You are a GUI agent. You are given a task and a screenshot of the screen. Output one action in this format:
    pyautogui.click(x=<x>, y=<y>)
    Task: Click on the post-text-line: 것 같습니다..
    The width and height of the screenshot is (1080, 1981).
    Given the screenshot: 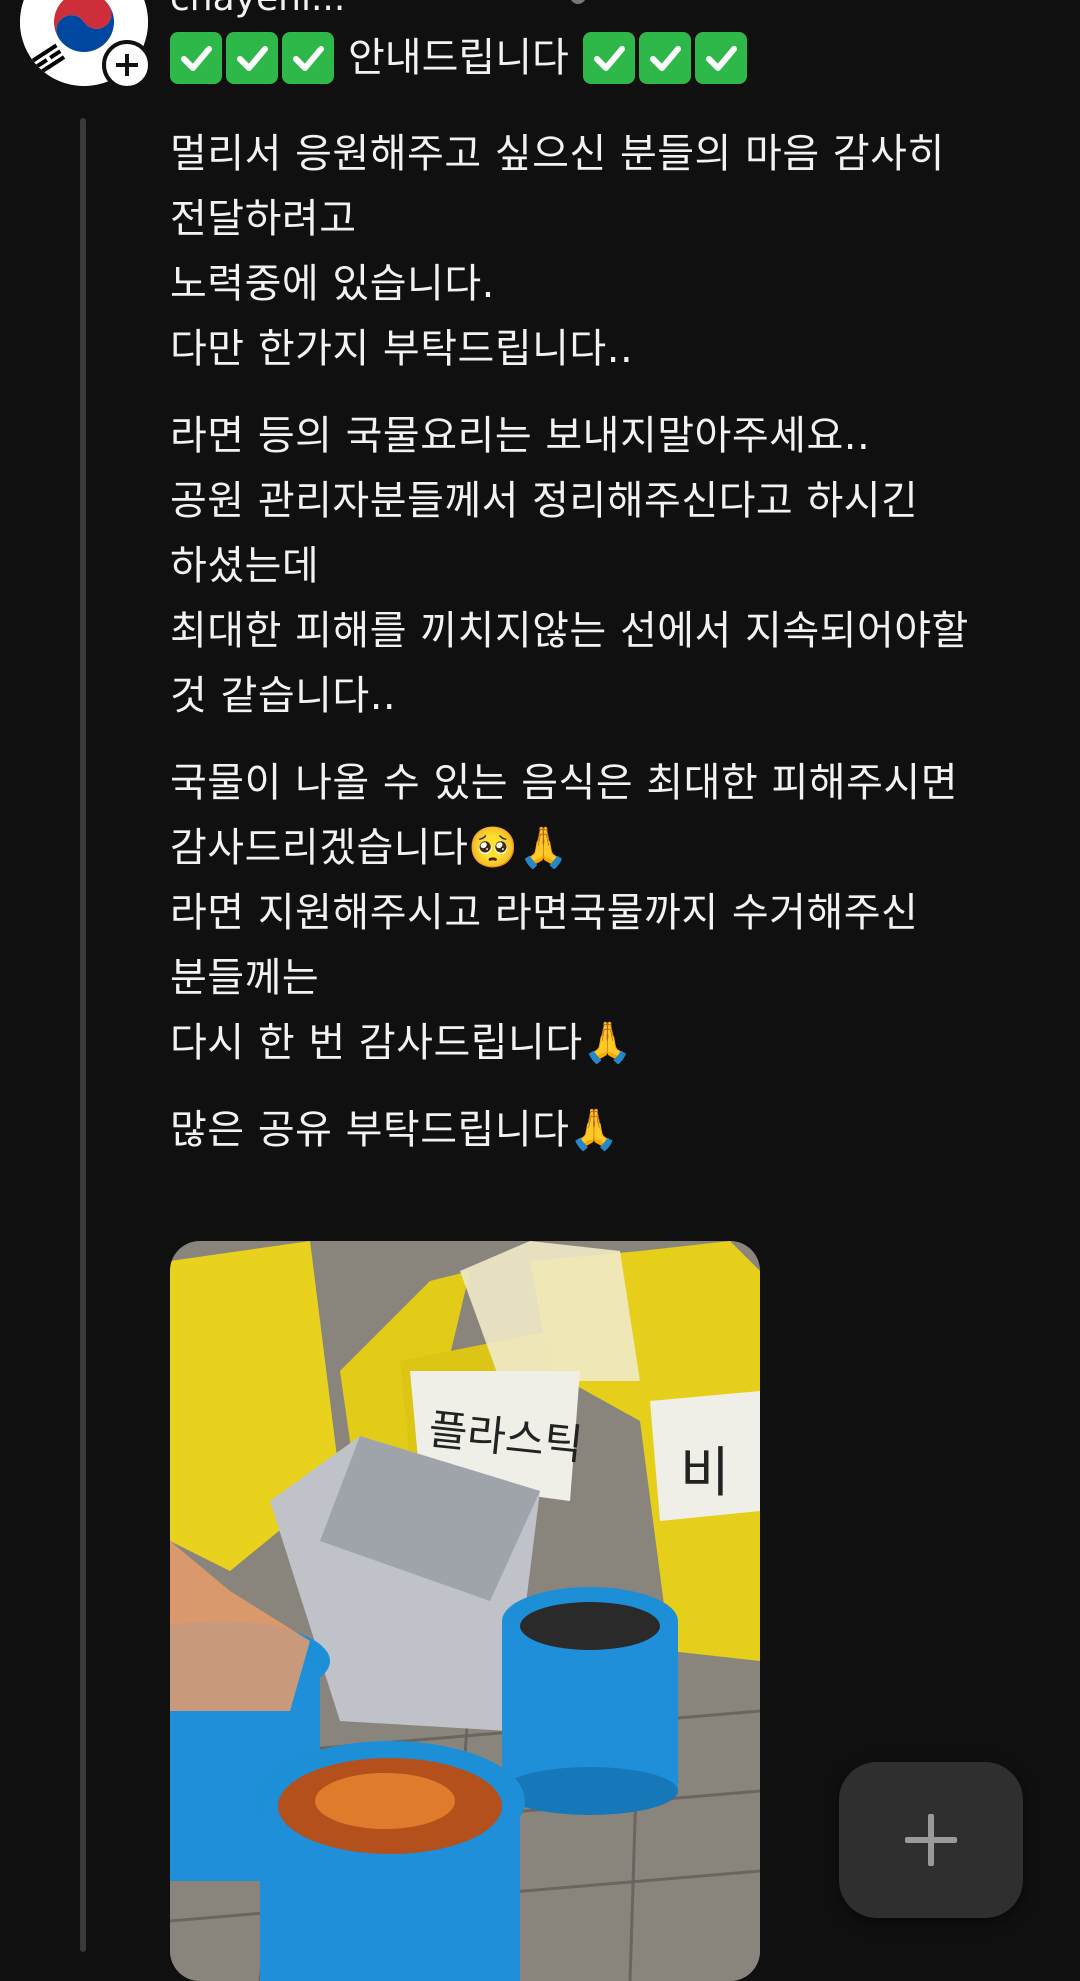 What is the action you would take?
    pyautogui.click(x=283, y=696)
    